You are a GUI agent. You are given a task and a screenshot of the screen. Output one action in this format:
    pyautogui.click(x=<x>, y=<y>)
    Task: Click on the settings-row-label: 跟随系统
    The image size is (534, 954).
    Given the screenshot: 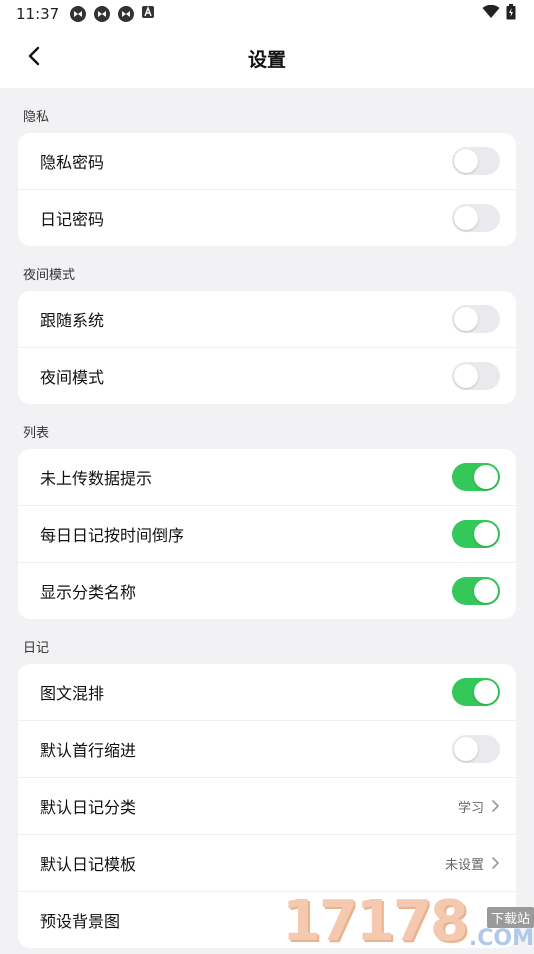 What is the action you would take?
    pyautogui.click(x=72, y=320)
    